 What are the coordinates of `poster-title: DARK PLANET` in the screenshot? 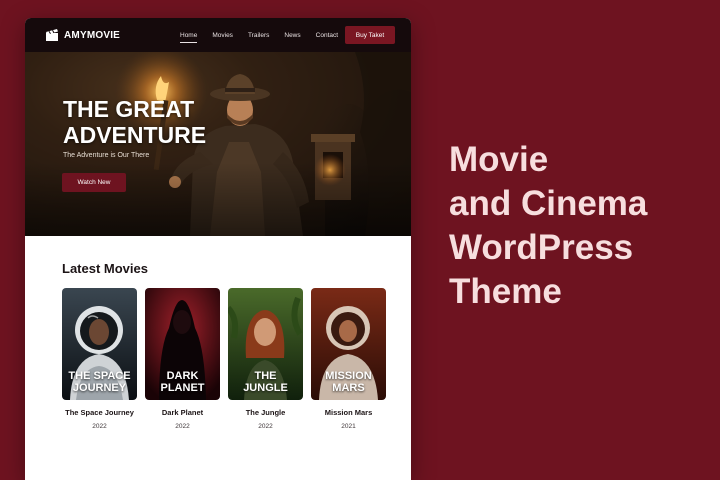 It's located at (182, 382).